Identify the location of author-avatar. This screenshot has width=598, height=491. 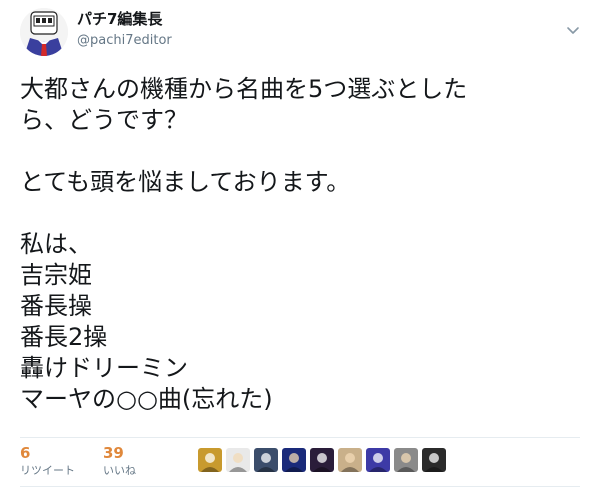
(44, 32).